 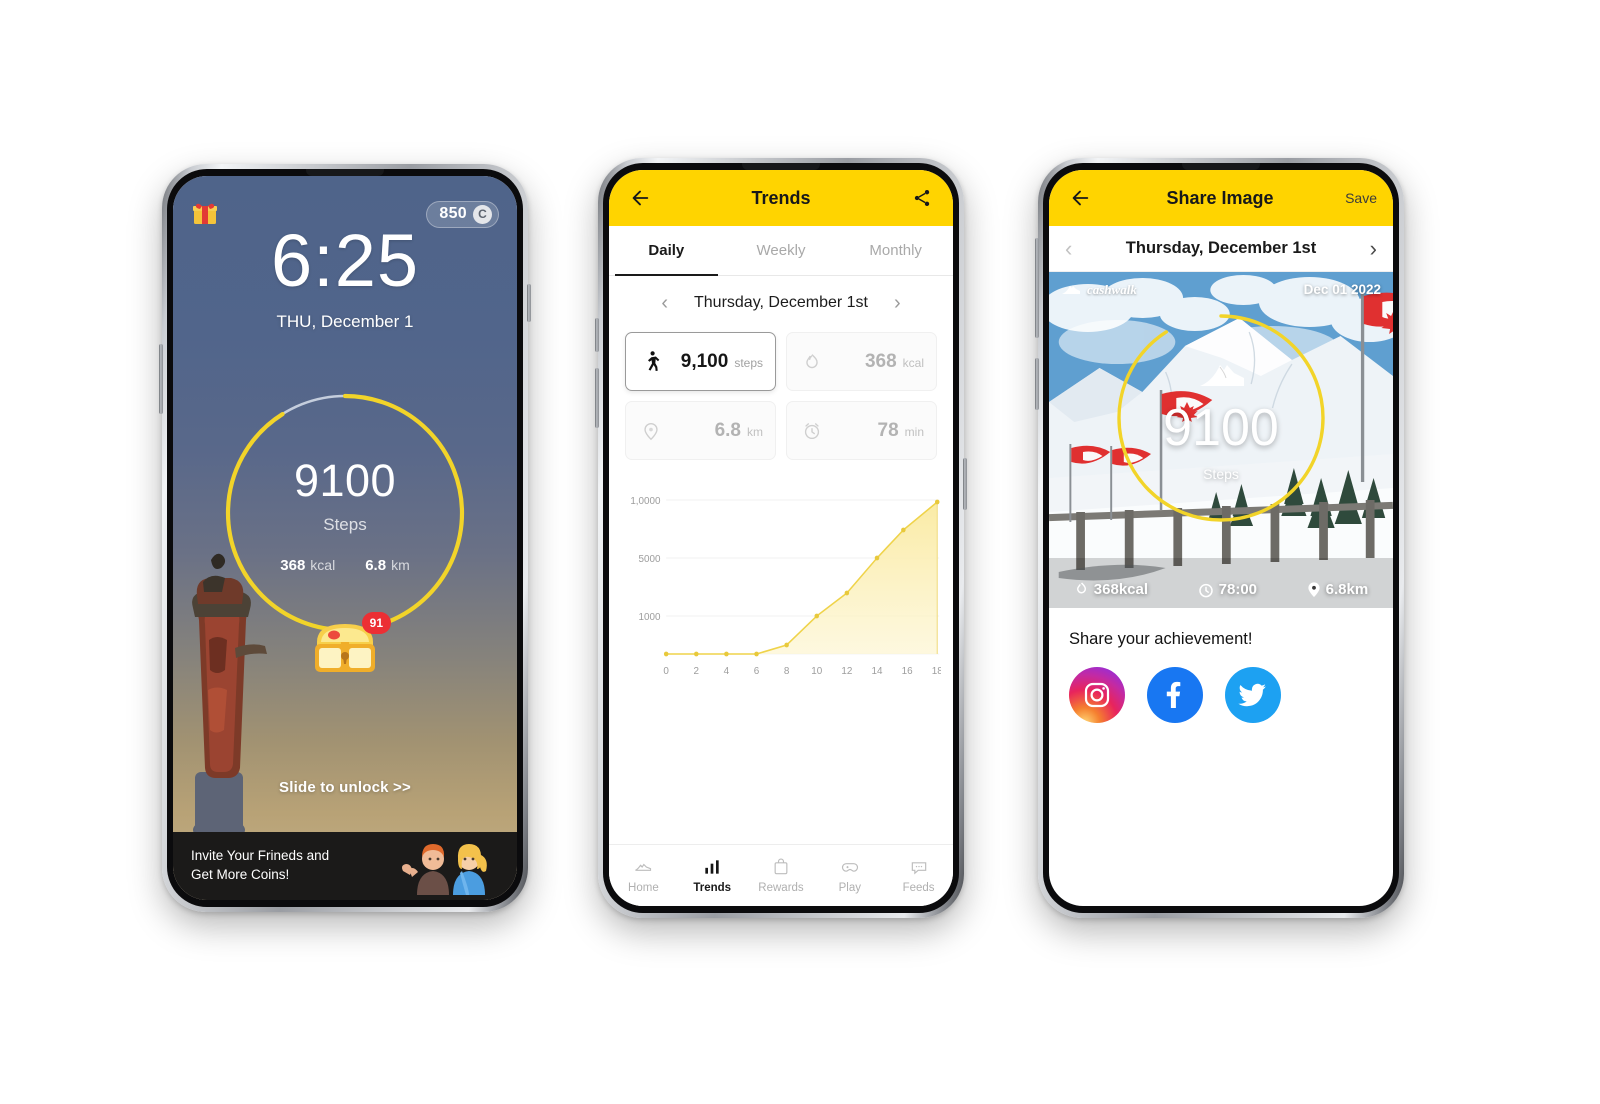 I want to click on photo-step-ring: 9100 Steps, so click(x=1221, y=418).